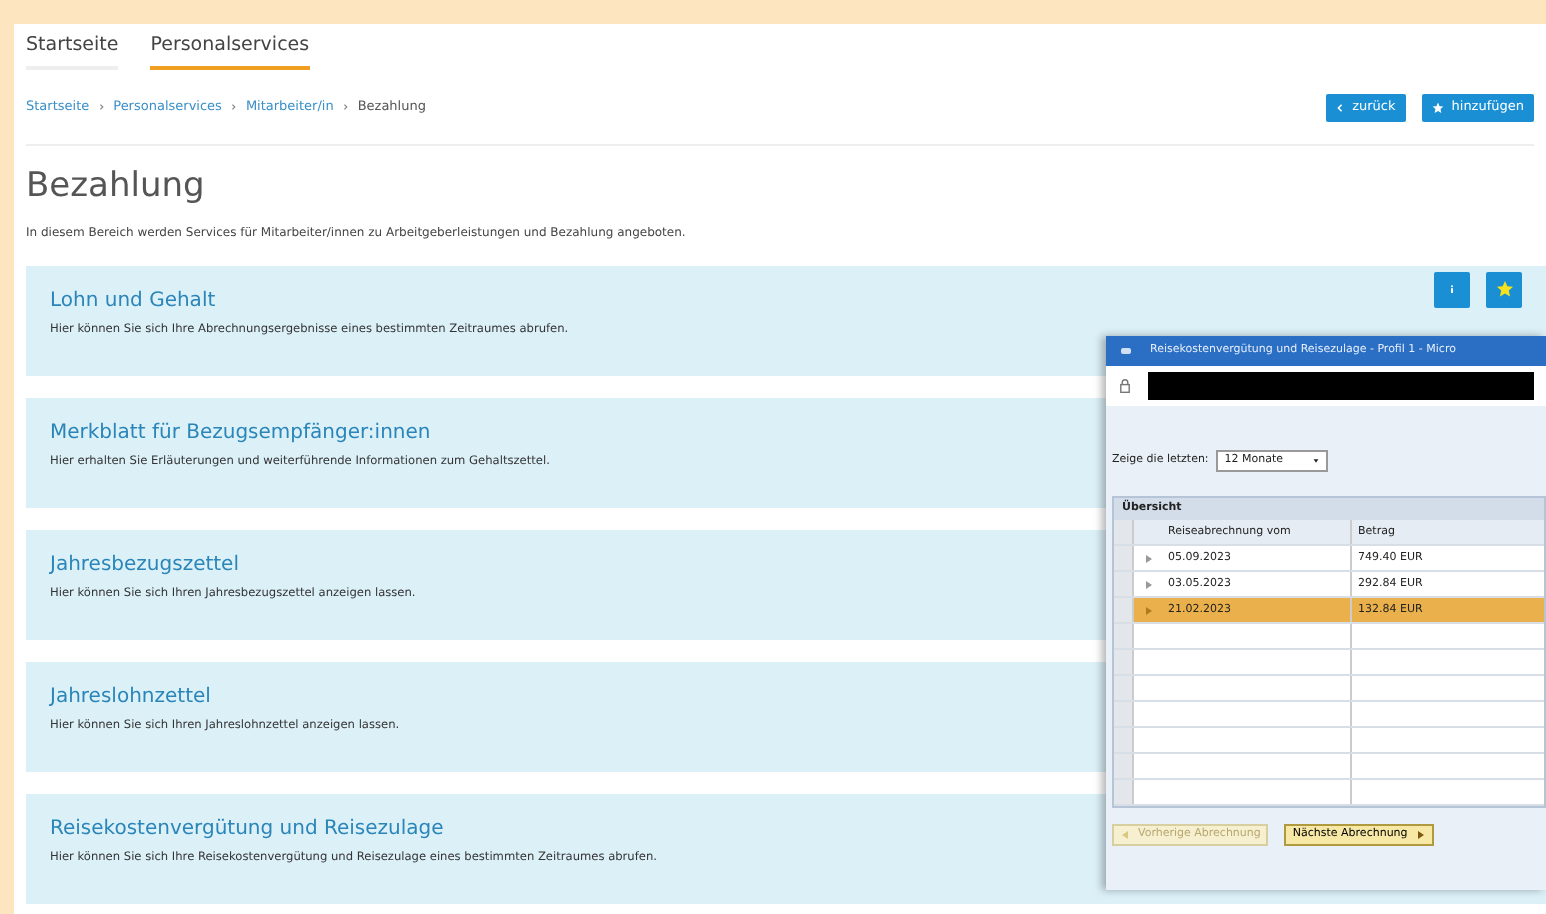 The height and width of the screenshot is (914, 1546). I want to click on page-title: Bezahlung, so click(116, 187).